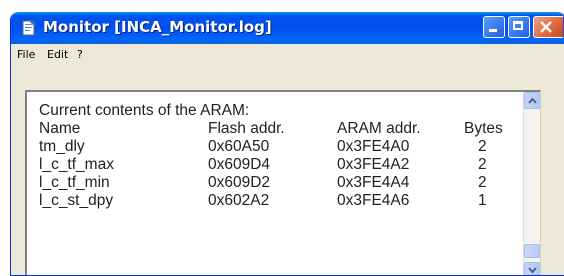 This screenshot has height=276, width=564. I want to click on minimize-button, so click(494, 27).